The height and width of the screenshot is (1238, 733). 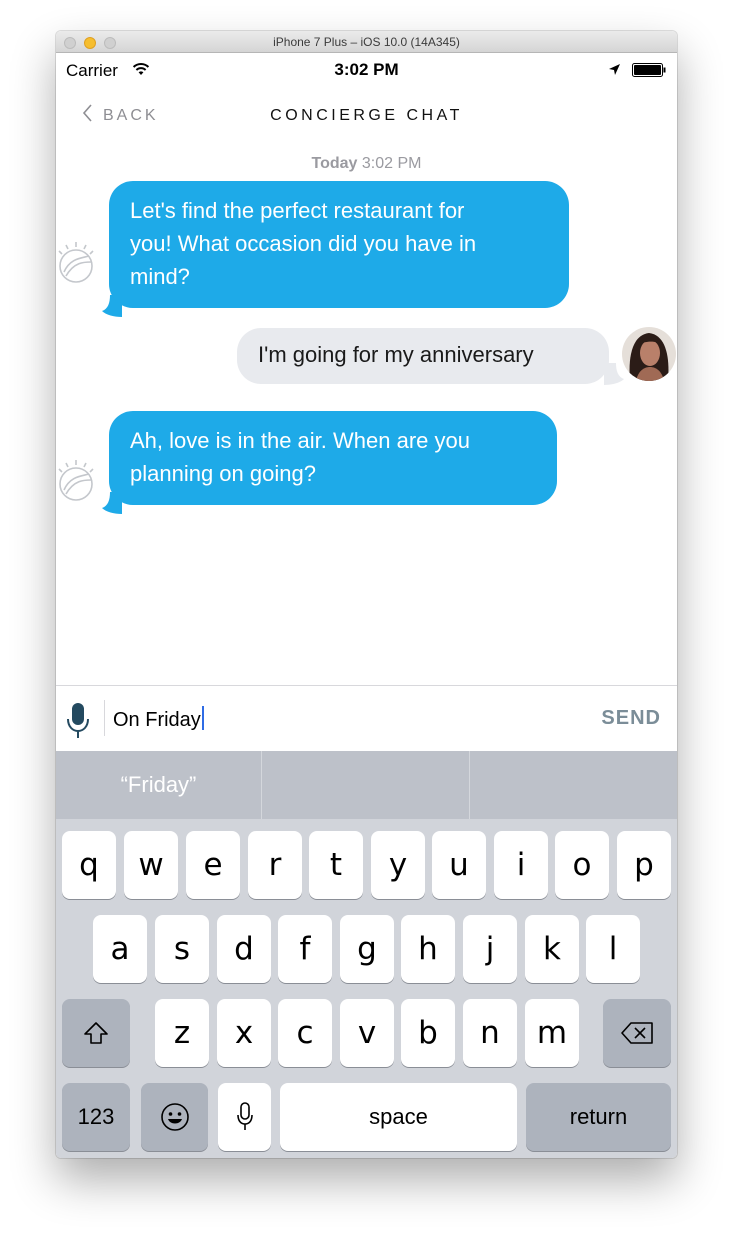 What do you see at coordinates (649, 70) in the screenshot?
I see `battery-icon` at bounding box center [649, 70].